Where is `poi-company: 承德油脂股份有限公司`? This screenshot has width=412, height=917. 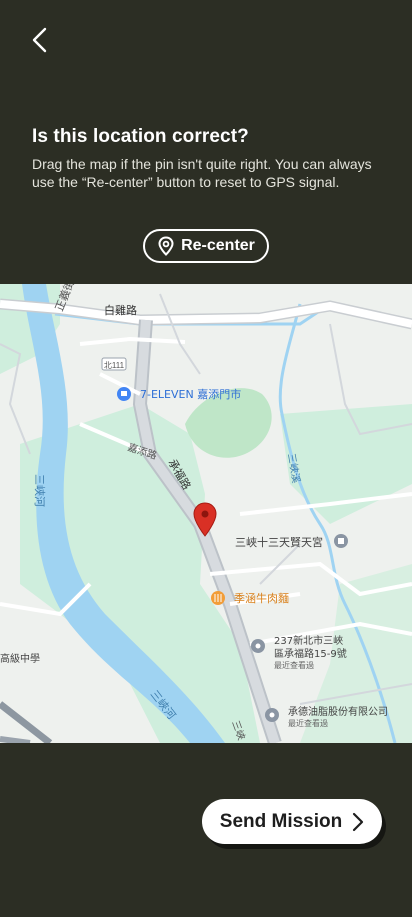
poi-company: 承德油脂股份有限公司 is located at coordinates (338, 711).